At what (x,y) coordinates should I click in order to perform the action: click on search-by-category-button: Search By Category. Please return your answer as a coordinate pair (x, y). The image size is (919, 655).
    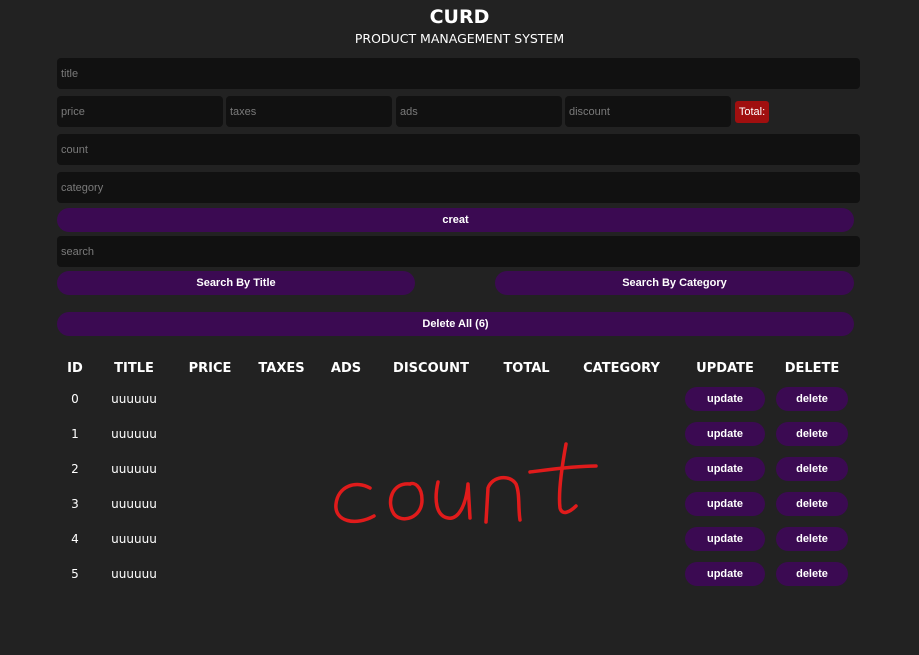
    Looking at the image, I should click on (674, 283).